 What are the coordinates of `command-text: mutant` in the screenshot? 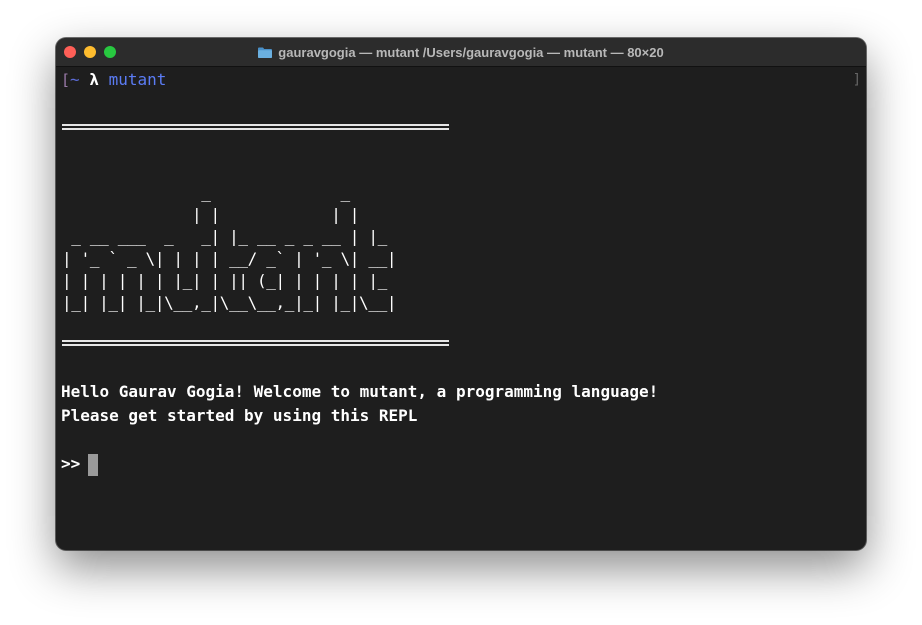 It's located at (137, 79).